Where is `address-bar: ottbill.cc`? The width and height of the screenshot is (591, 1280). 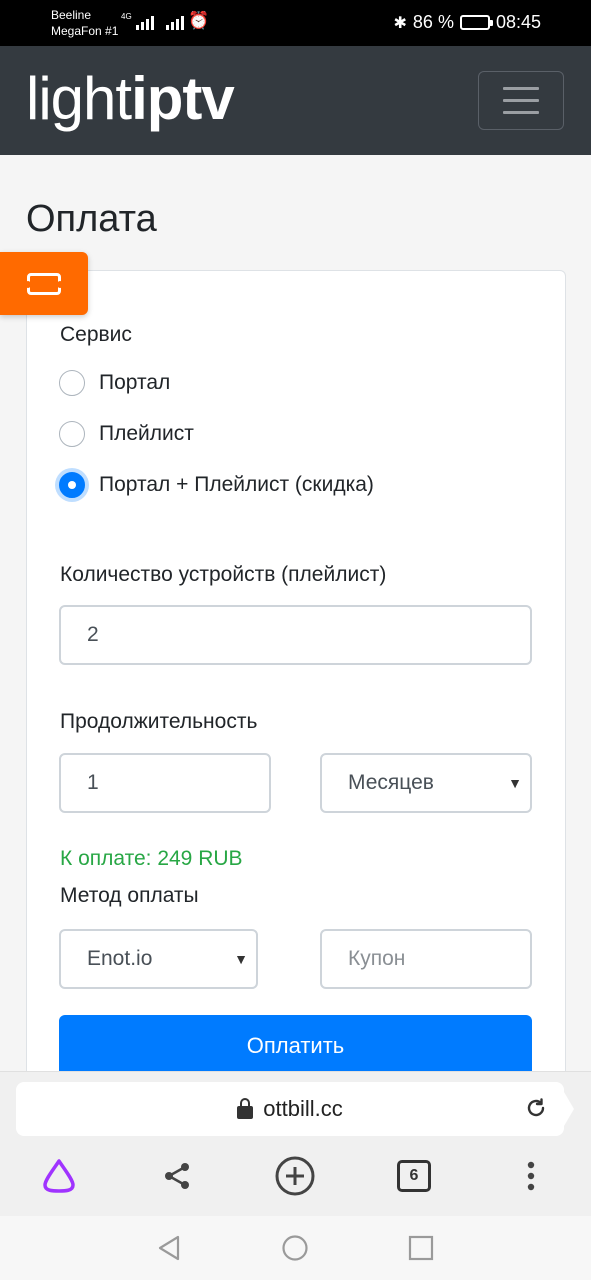 address-bar: ottbill.cc is located at coordinates (295, 1109).